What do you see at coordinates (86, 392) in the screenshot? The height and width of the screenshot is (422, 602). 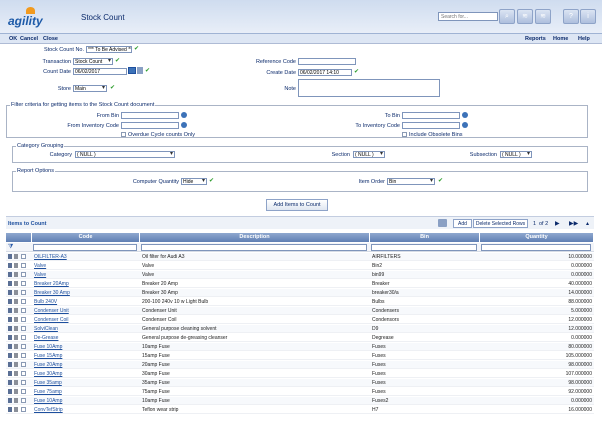 I see `code-cell: Fuse 75amp` at bounding box center [86, 392].